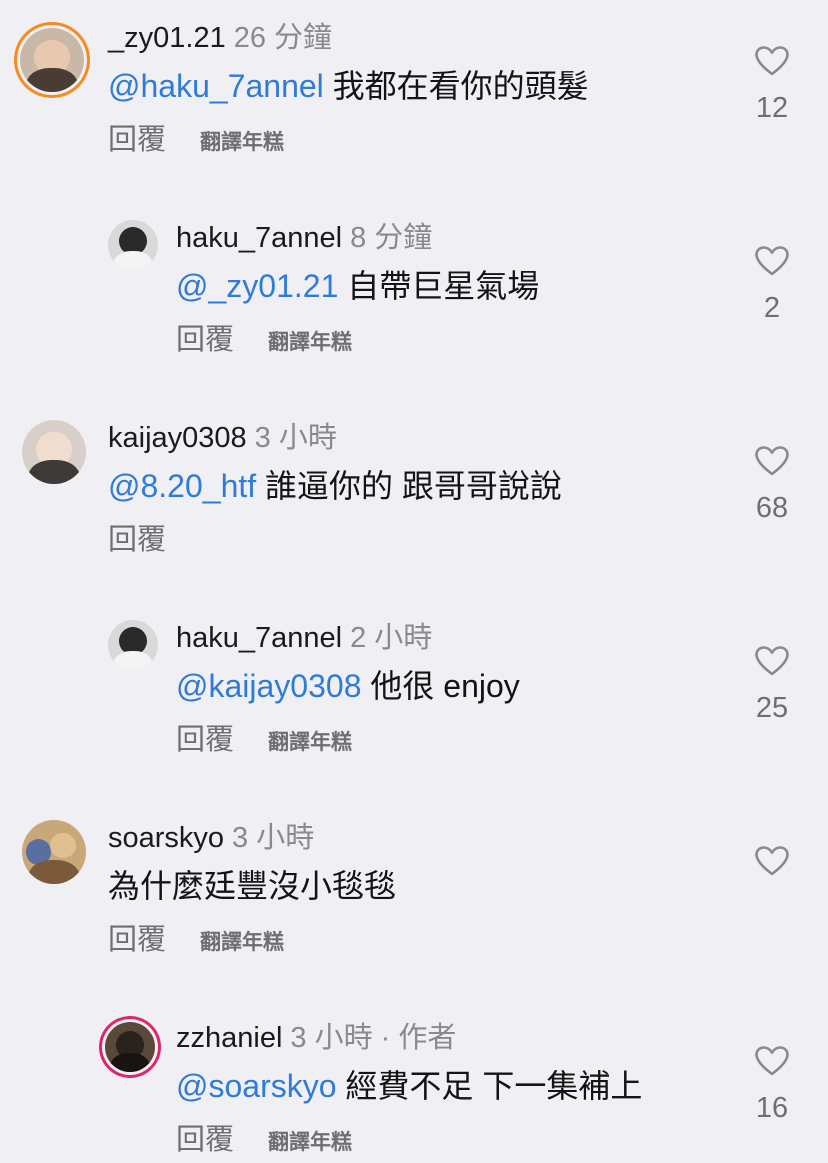  I want to click on comment-text: @haku_7annel 我都在看你的頭髮, so click(348, 86).